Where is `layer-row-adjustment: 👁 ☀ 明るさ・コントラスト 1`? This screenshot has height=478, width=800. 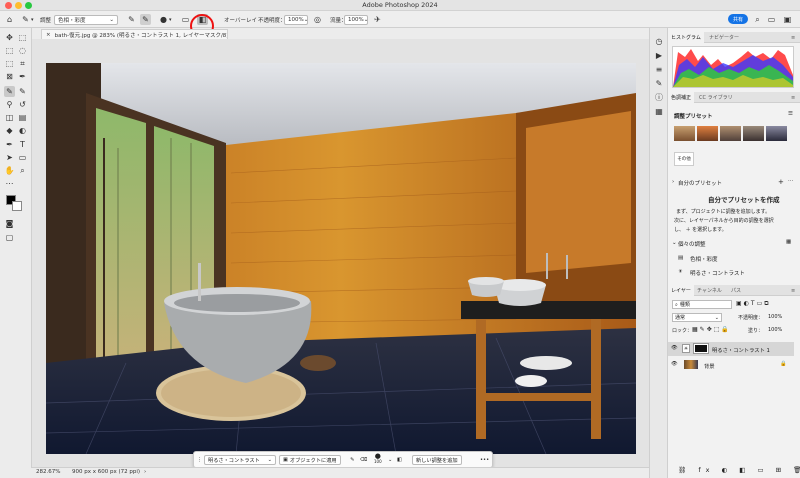 layer-row-adjustment: 👁 ☀ 明るさ・コントラスト 1 is located at coordinates (731, 349).